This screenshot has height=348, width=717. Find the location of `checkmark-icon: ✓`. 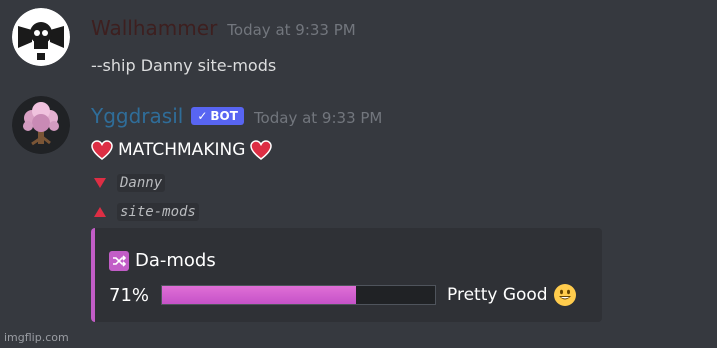

checkmark-icon: ✓ is located at coordinates (202, 116).